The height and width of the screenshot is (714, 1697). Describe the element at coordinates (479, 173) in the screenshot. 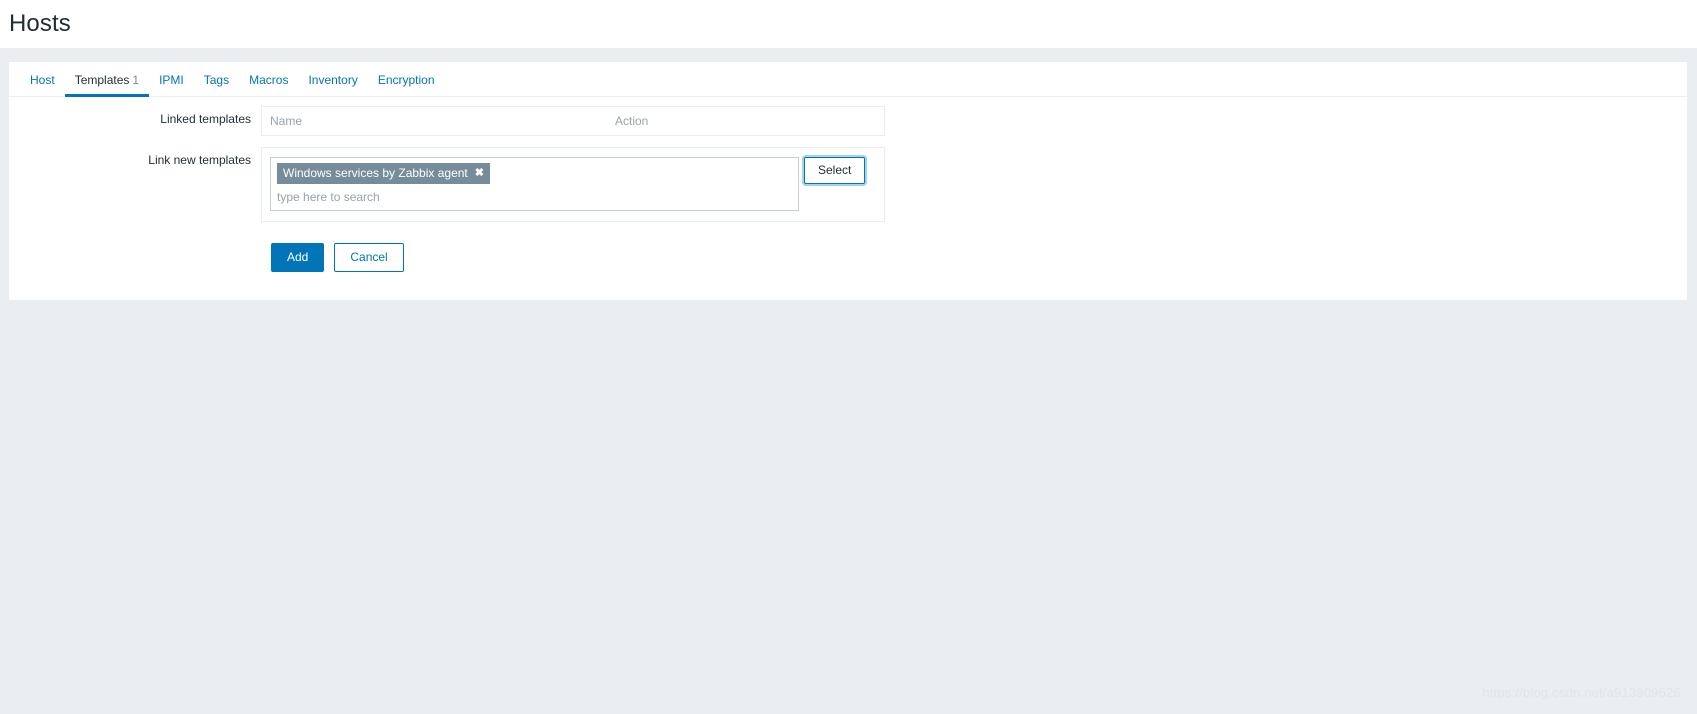

I see `close-icon: ✖` at that location.